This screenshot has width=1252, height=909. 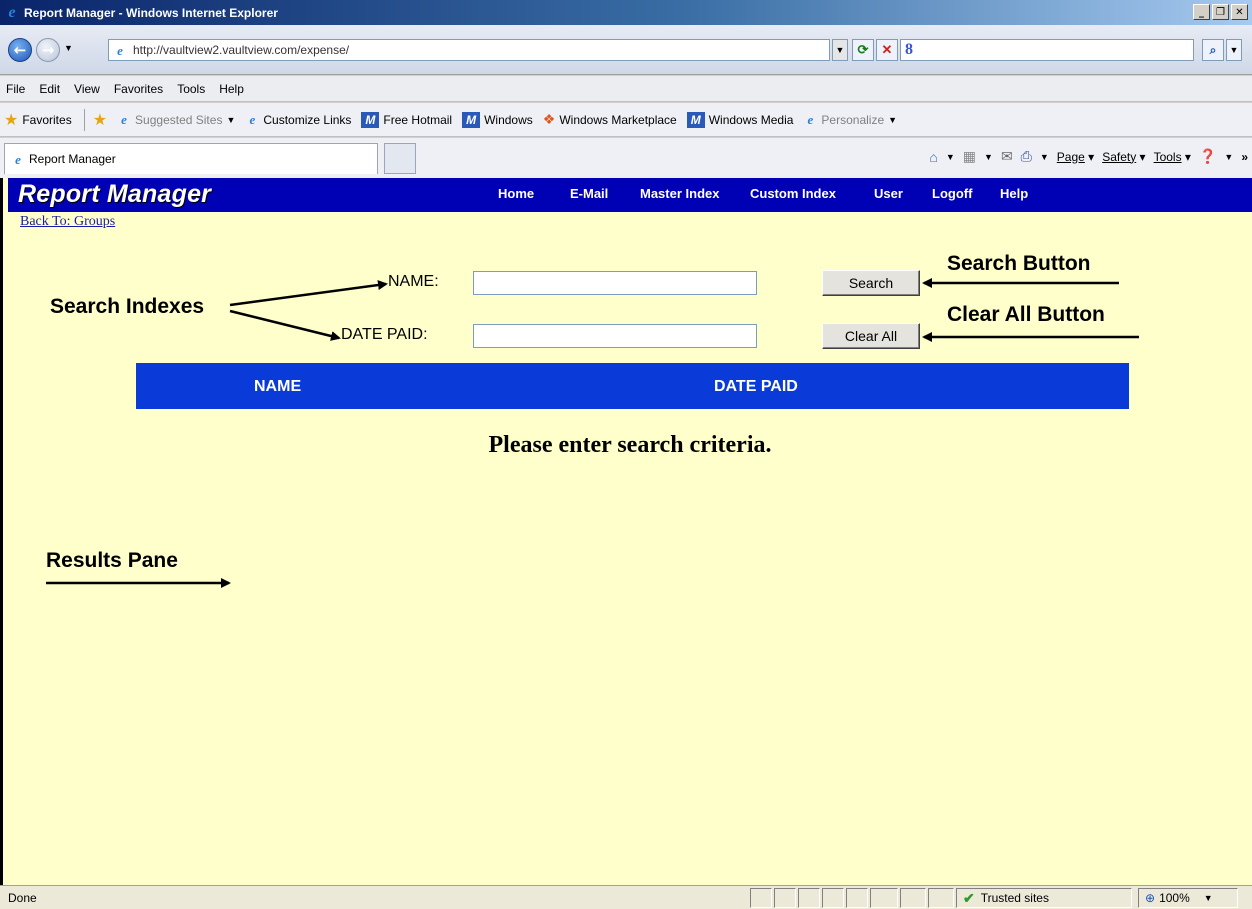 I want to click on more-commands-icon: », so click(x=1244, y=157).